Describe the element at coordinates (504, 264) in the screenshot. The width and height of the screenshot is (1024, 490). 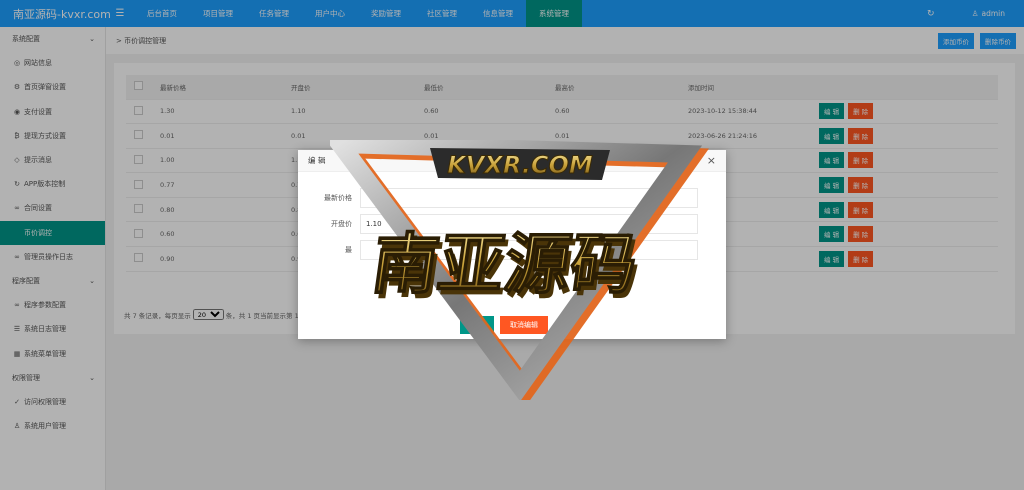
I see `watermark-main-text: 南亚源码` at that location.